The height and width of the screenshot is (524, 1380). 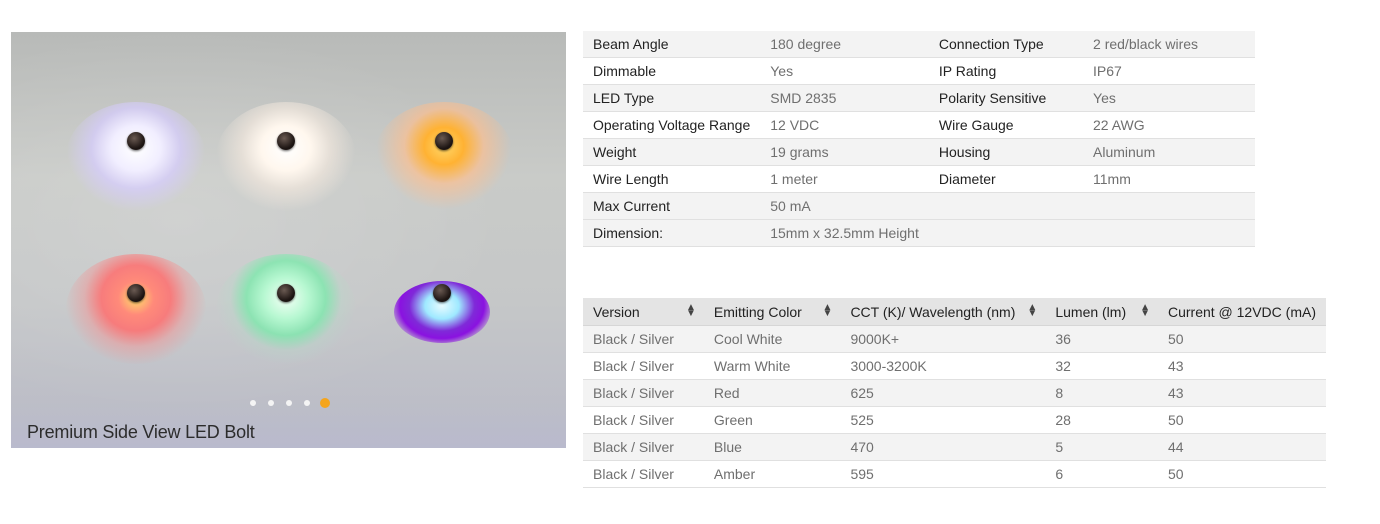 I want to click on table-row: Black / Silver Amber 595 6 50, so click(x=954, y=474).